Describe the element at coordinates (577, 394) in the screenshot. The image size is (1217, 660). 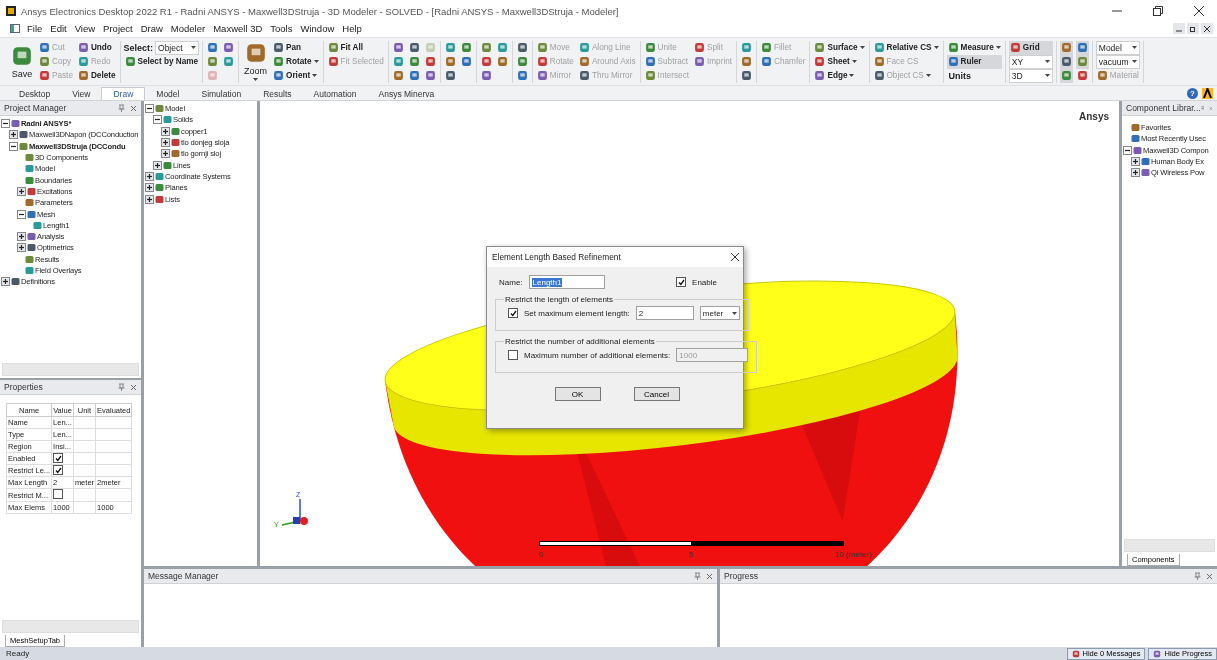
I see `dialog-button: OK` at that location.